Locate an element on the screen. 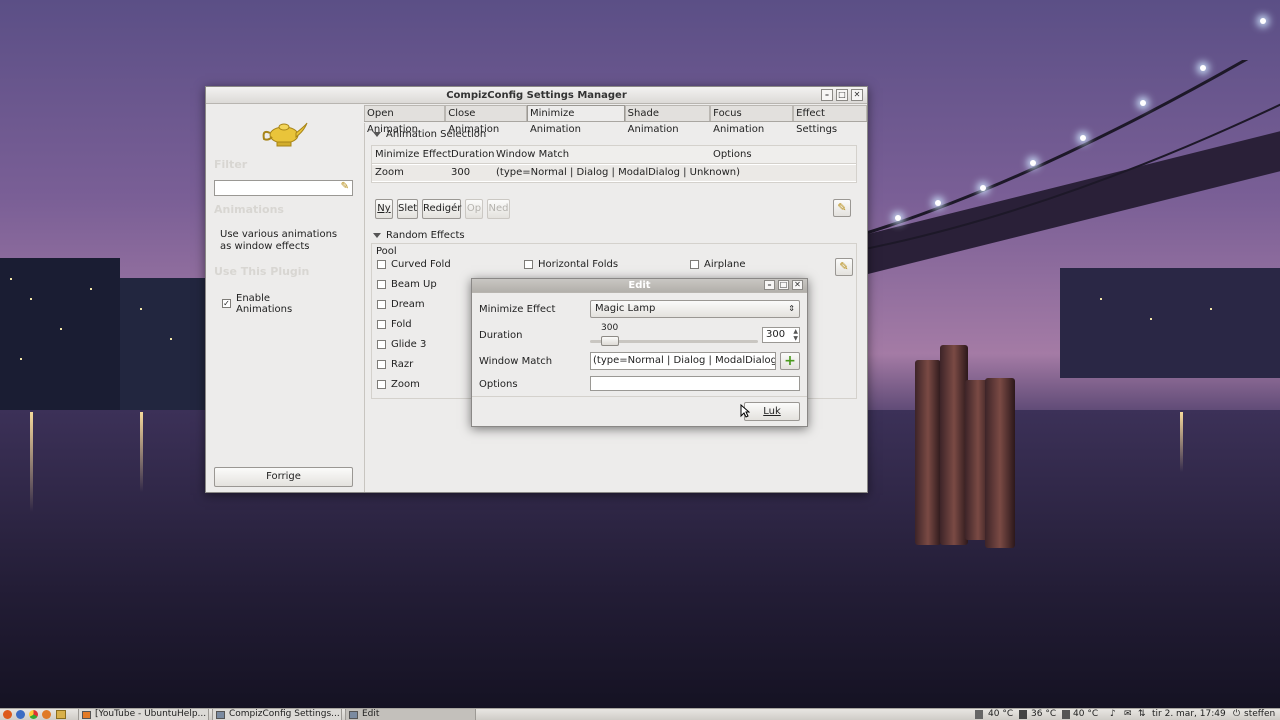  mail-icon: ✉ is located at coordinates (1128, 714).